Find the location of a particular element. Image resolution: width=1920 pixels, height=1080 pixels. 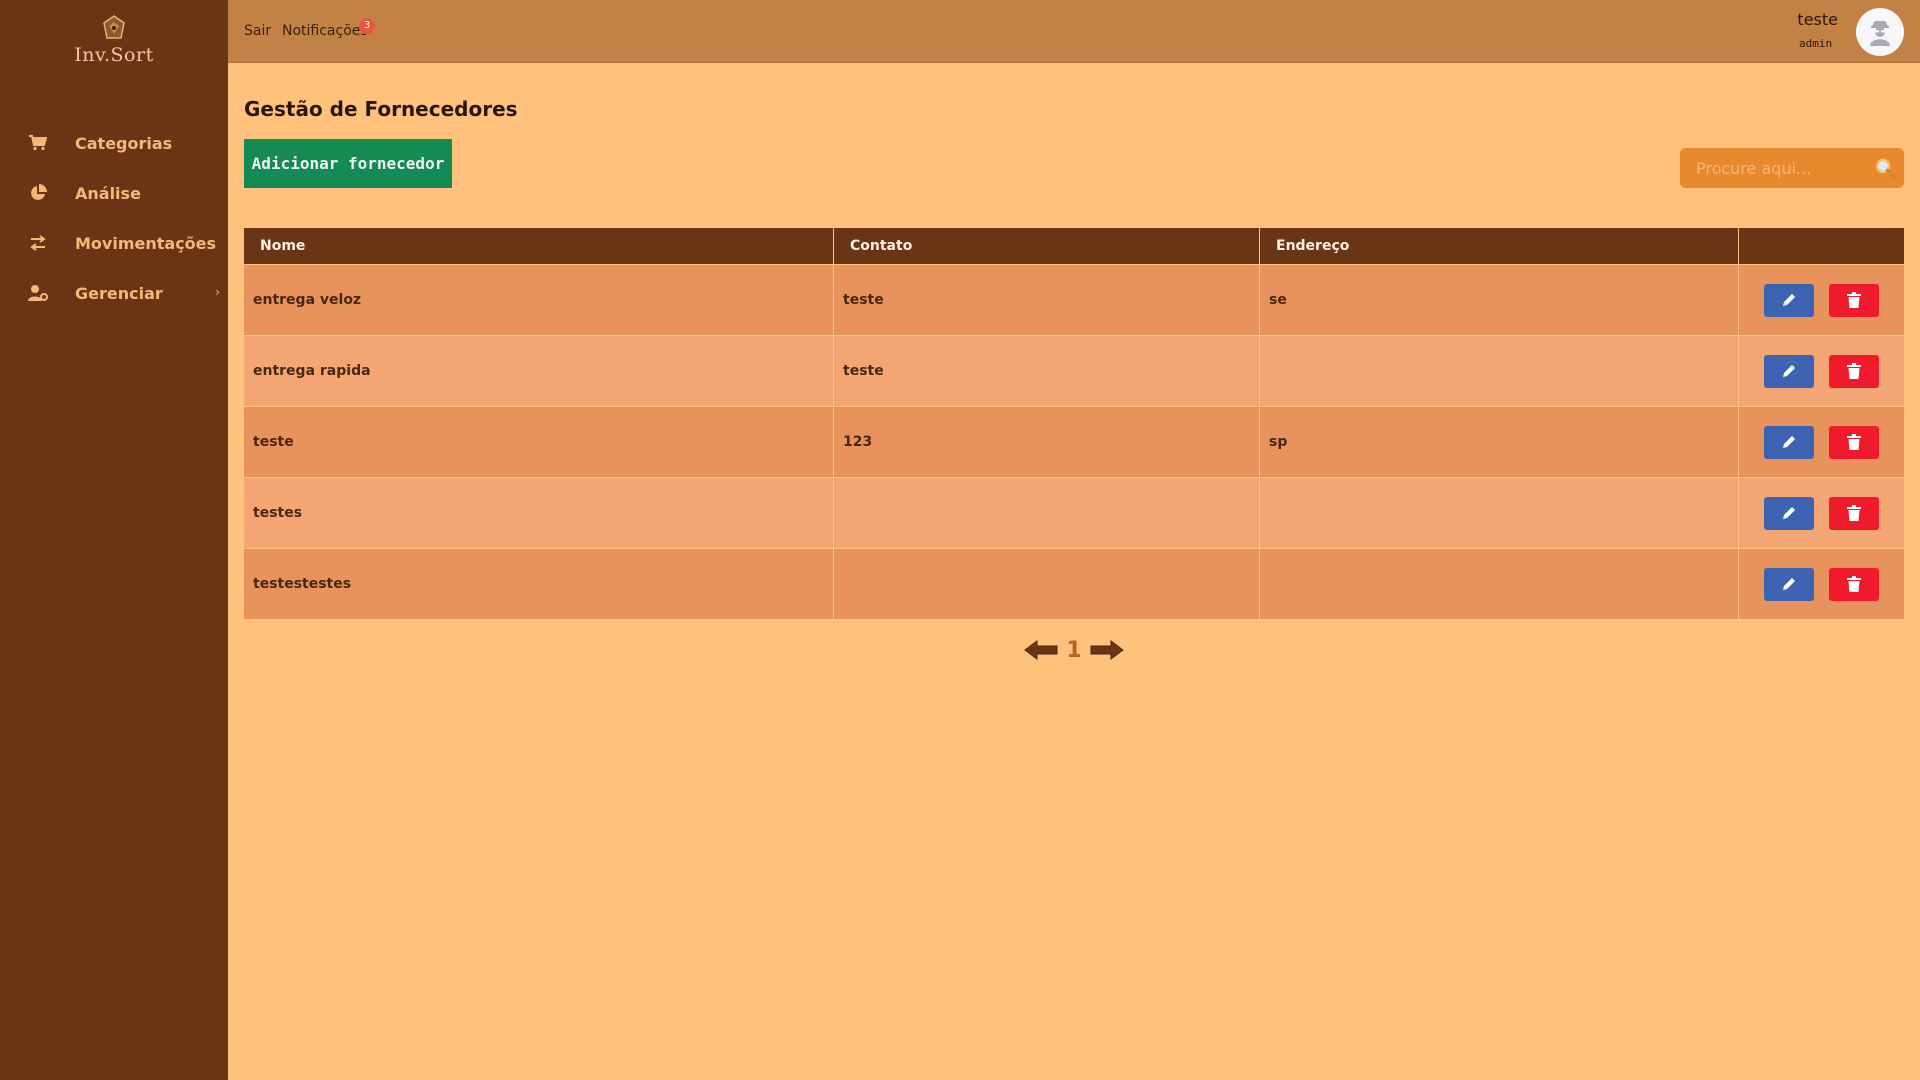

cell-nome: teste is located at coordinates (539, 442).